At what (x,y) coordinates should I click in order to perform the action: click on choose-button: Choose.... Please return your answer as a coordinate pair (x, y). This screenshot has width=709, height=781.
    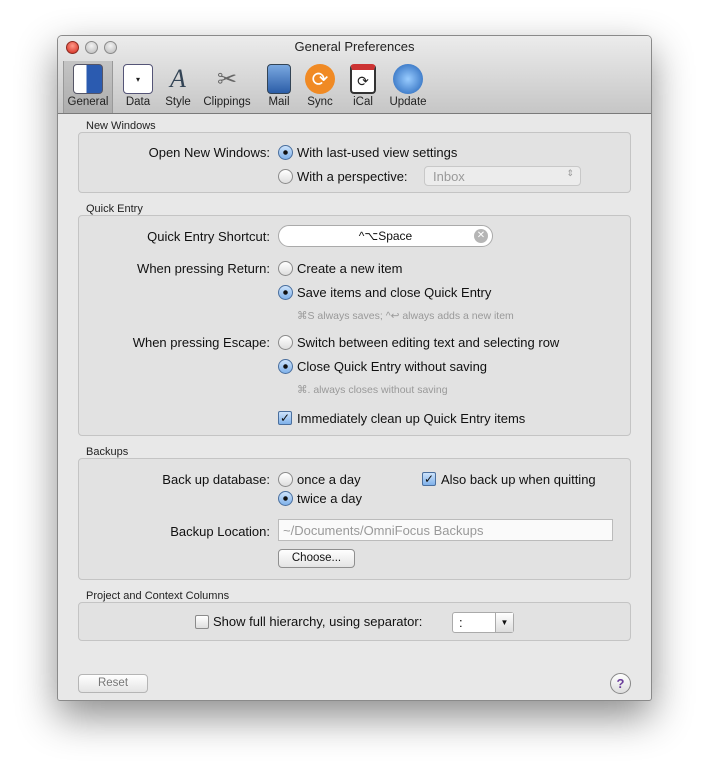
    Looking at the image, I should click on (316, 558).